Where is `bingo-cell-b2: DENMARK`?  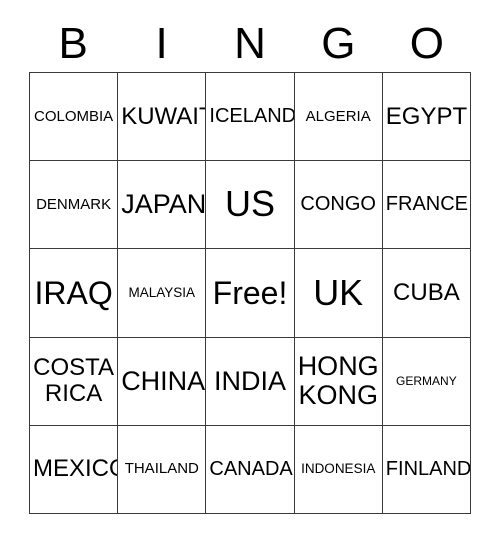 bingo-cell-b2: DENMARK is located at coordinates (74, 205).